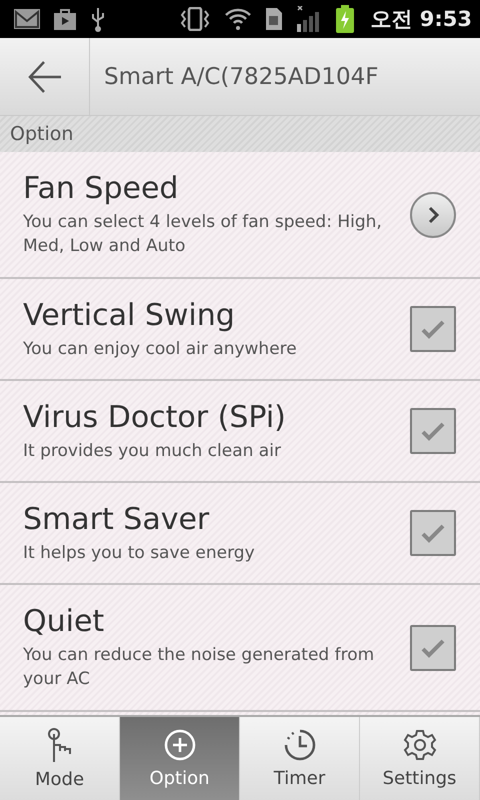 The height and width of the screenshot is (800, 480). What do you see at coordinates (421, 19) in the screenshot?
I see `status-time: 오전 9:53` at bounding box center [421, 19].